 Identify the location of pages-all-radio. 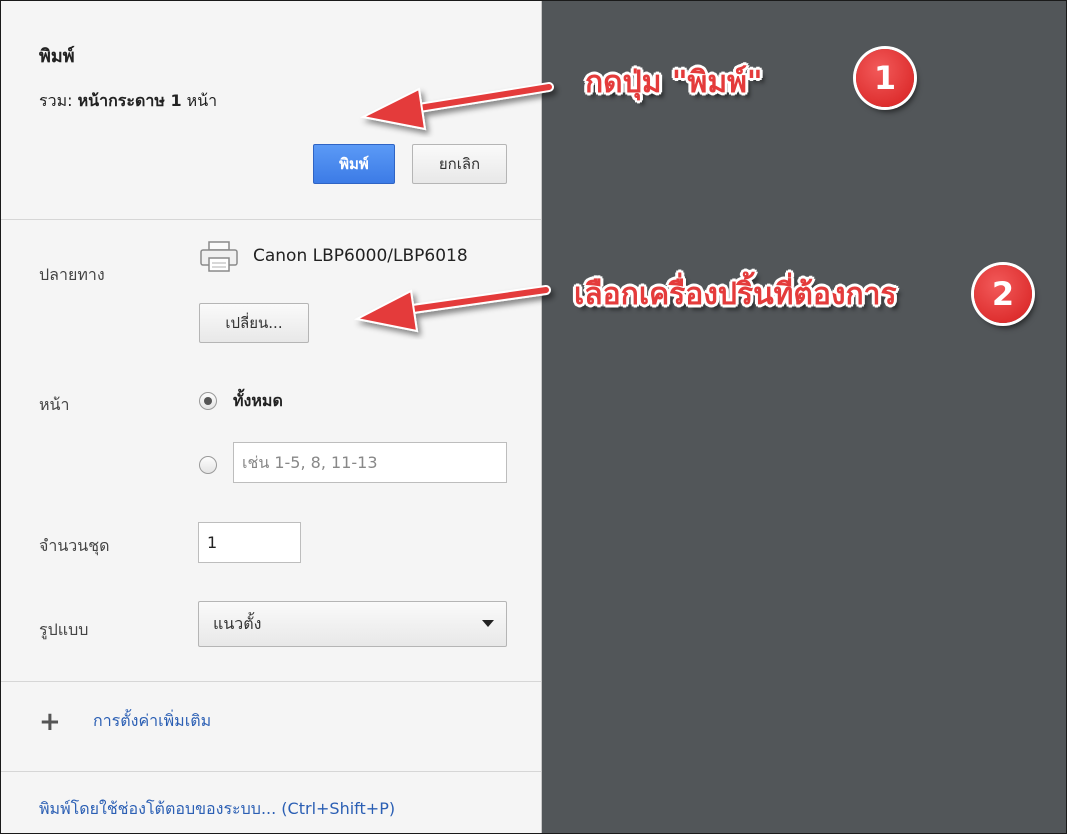
(208, 401).